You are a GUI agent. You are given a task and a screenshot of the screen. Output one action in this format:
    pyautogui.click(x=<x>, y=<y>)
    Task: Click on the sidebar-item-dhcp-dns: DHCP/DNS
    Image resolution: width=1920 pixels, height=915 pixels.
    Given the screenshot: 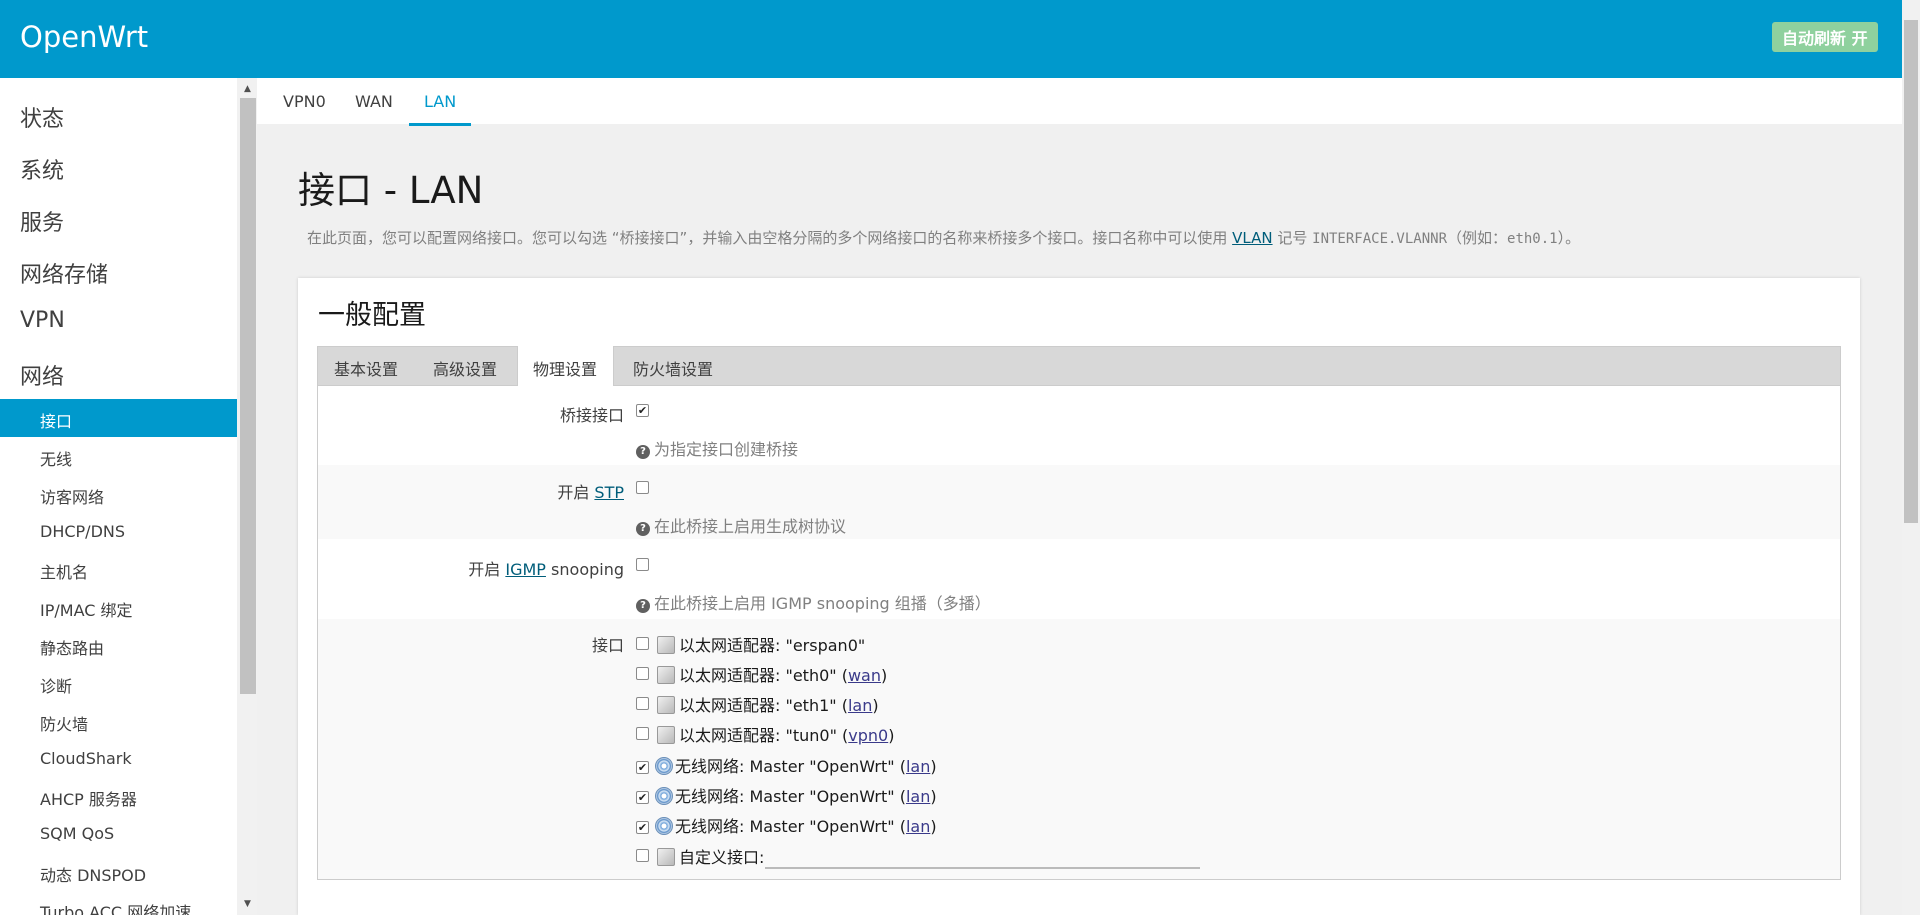 What is the action you would take?
    pyautogui.click(x=82, y=531)
    